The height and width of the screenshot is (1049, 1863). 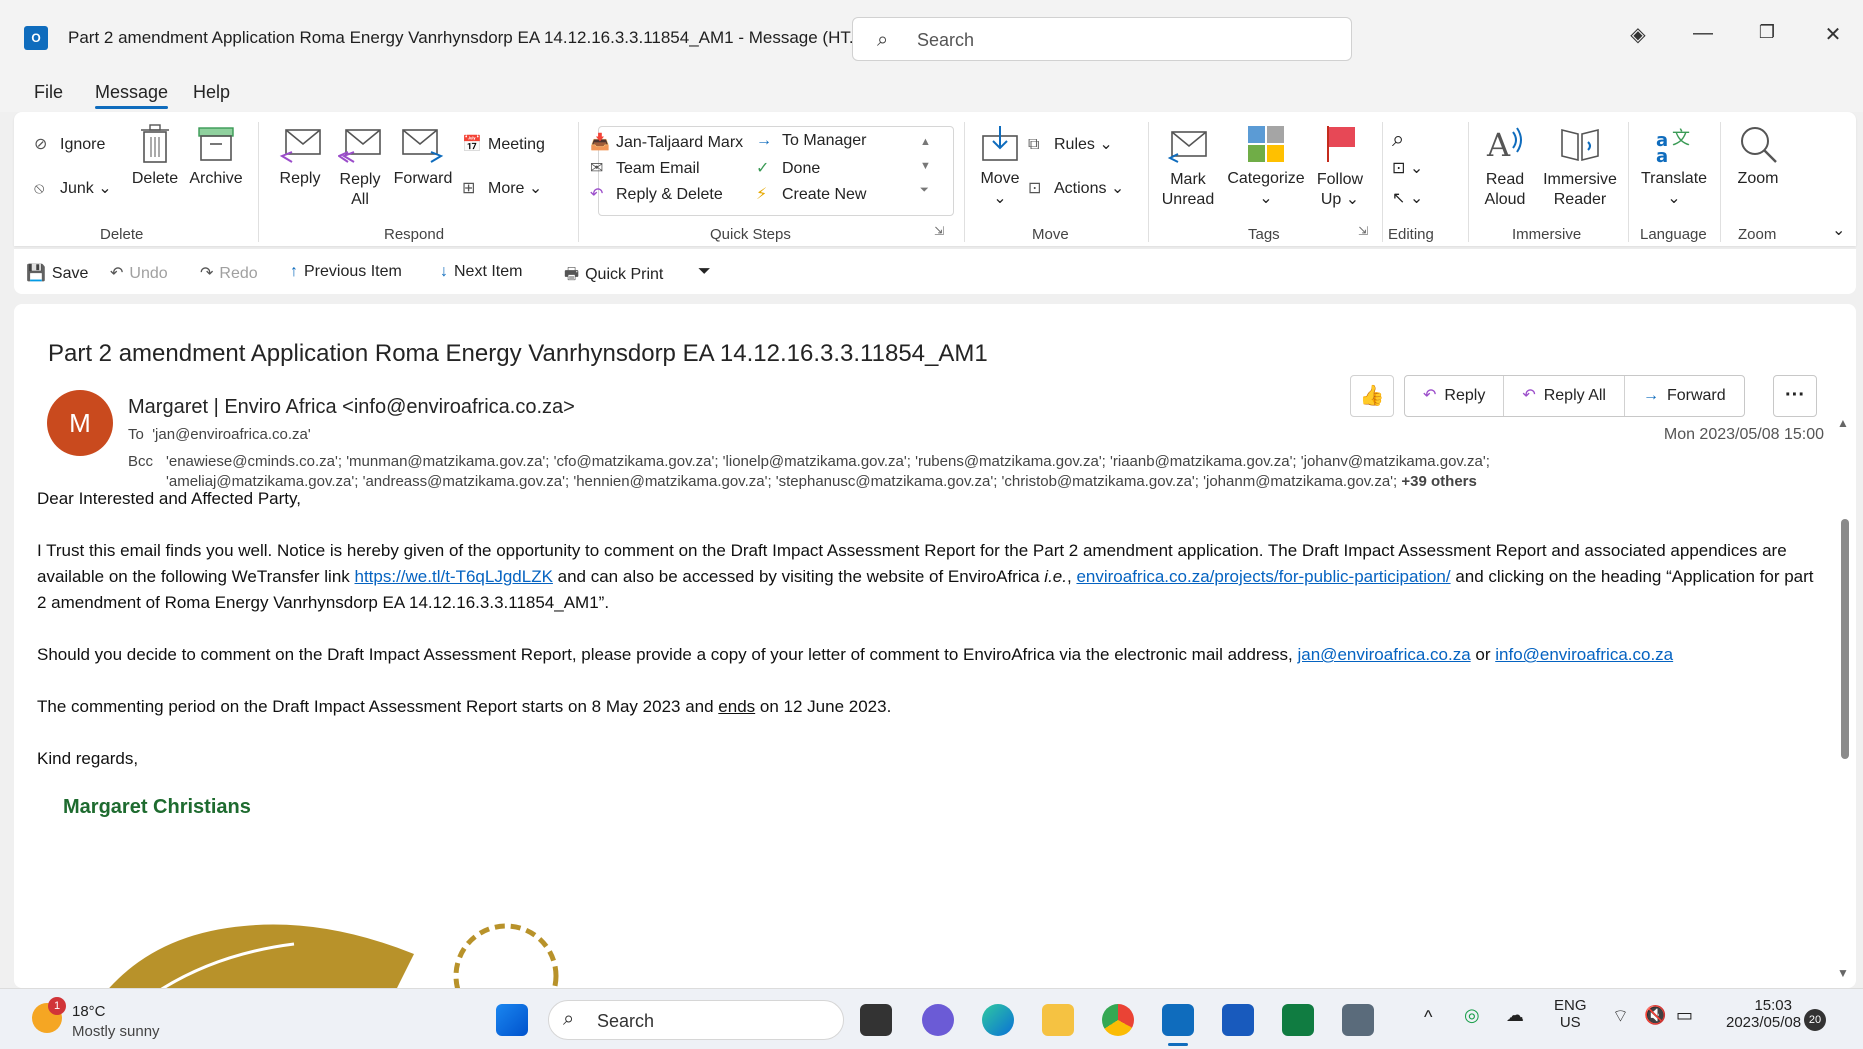 What do you see at coordinates (1795, 396) in the screenshot?
I see `more-actions-button: ···` at bounding box center [1795, 396].